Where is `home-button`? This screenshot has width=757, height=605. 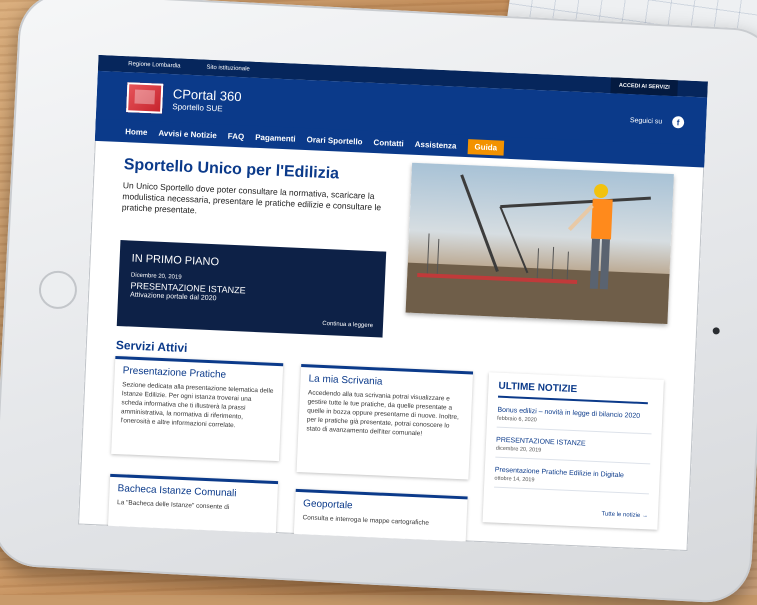 home-button is located at coordinates (57, 289).